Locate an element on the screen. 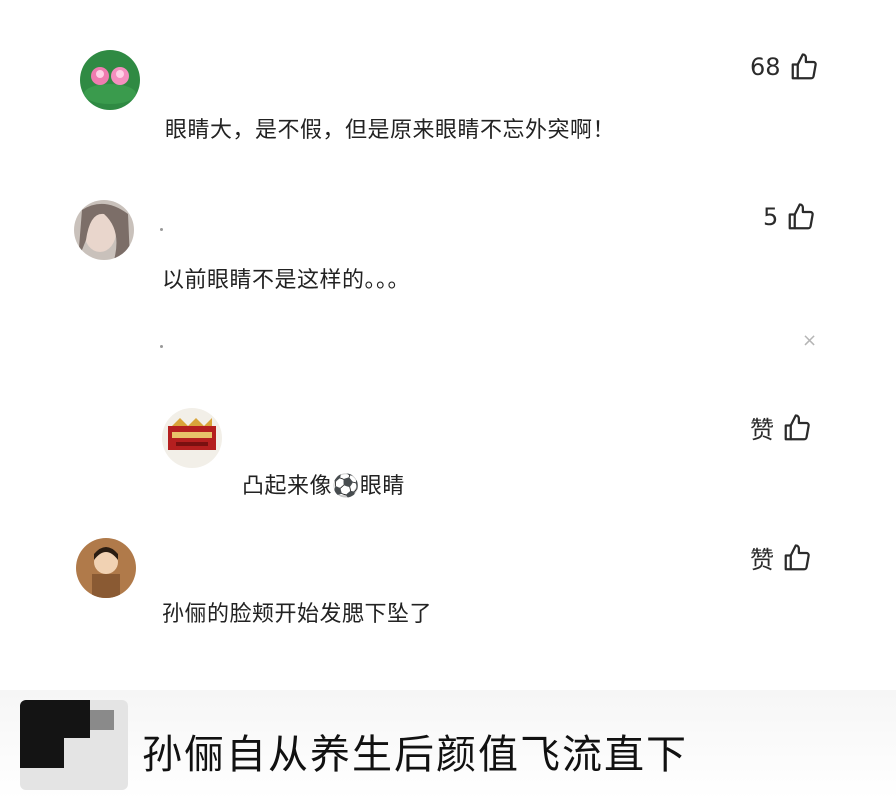 The width and height of the screenshot is (896, 800). like-count: 68 is located at coordinates (765, 67).